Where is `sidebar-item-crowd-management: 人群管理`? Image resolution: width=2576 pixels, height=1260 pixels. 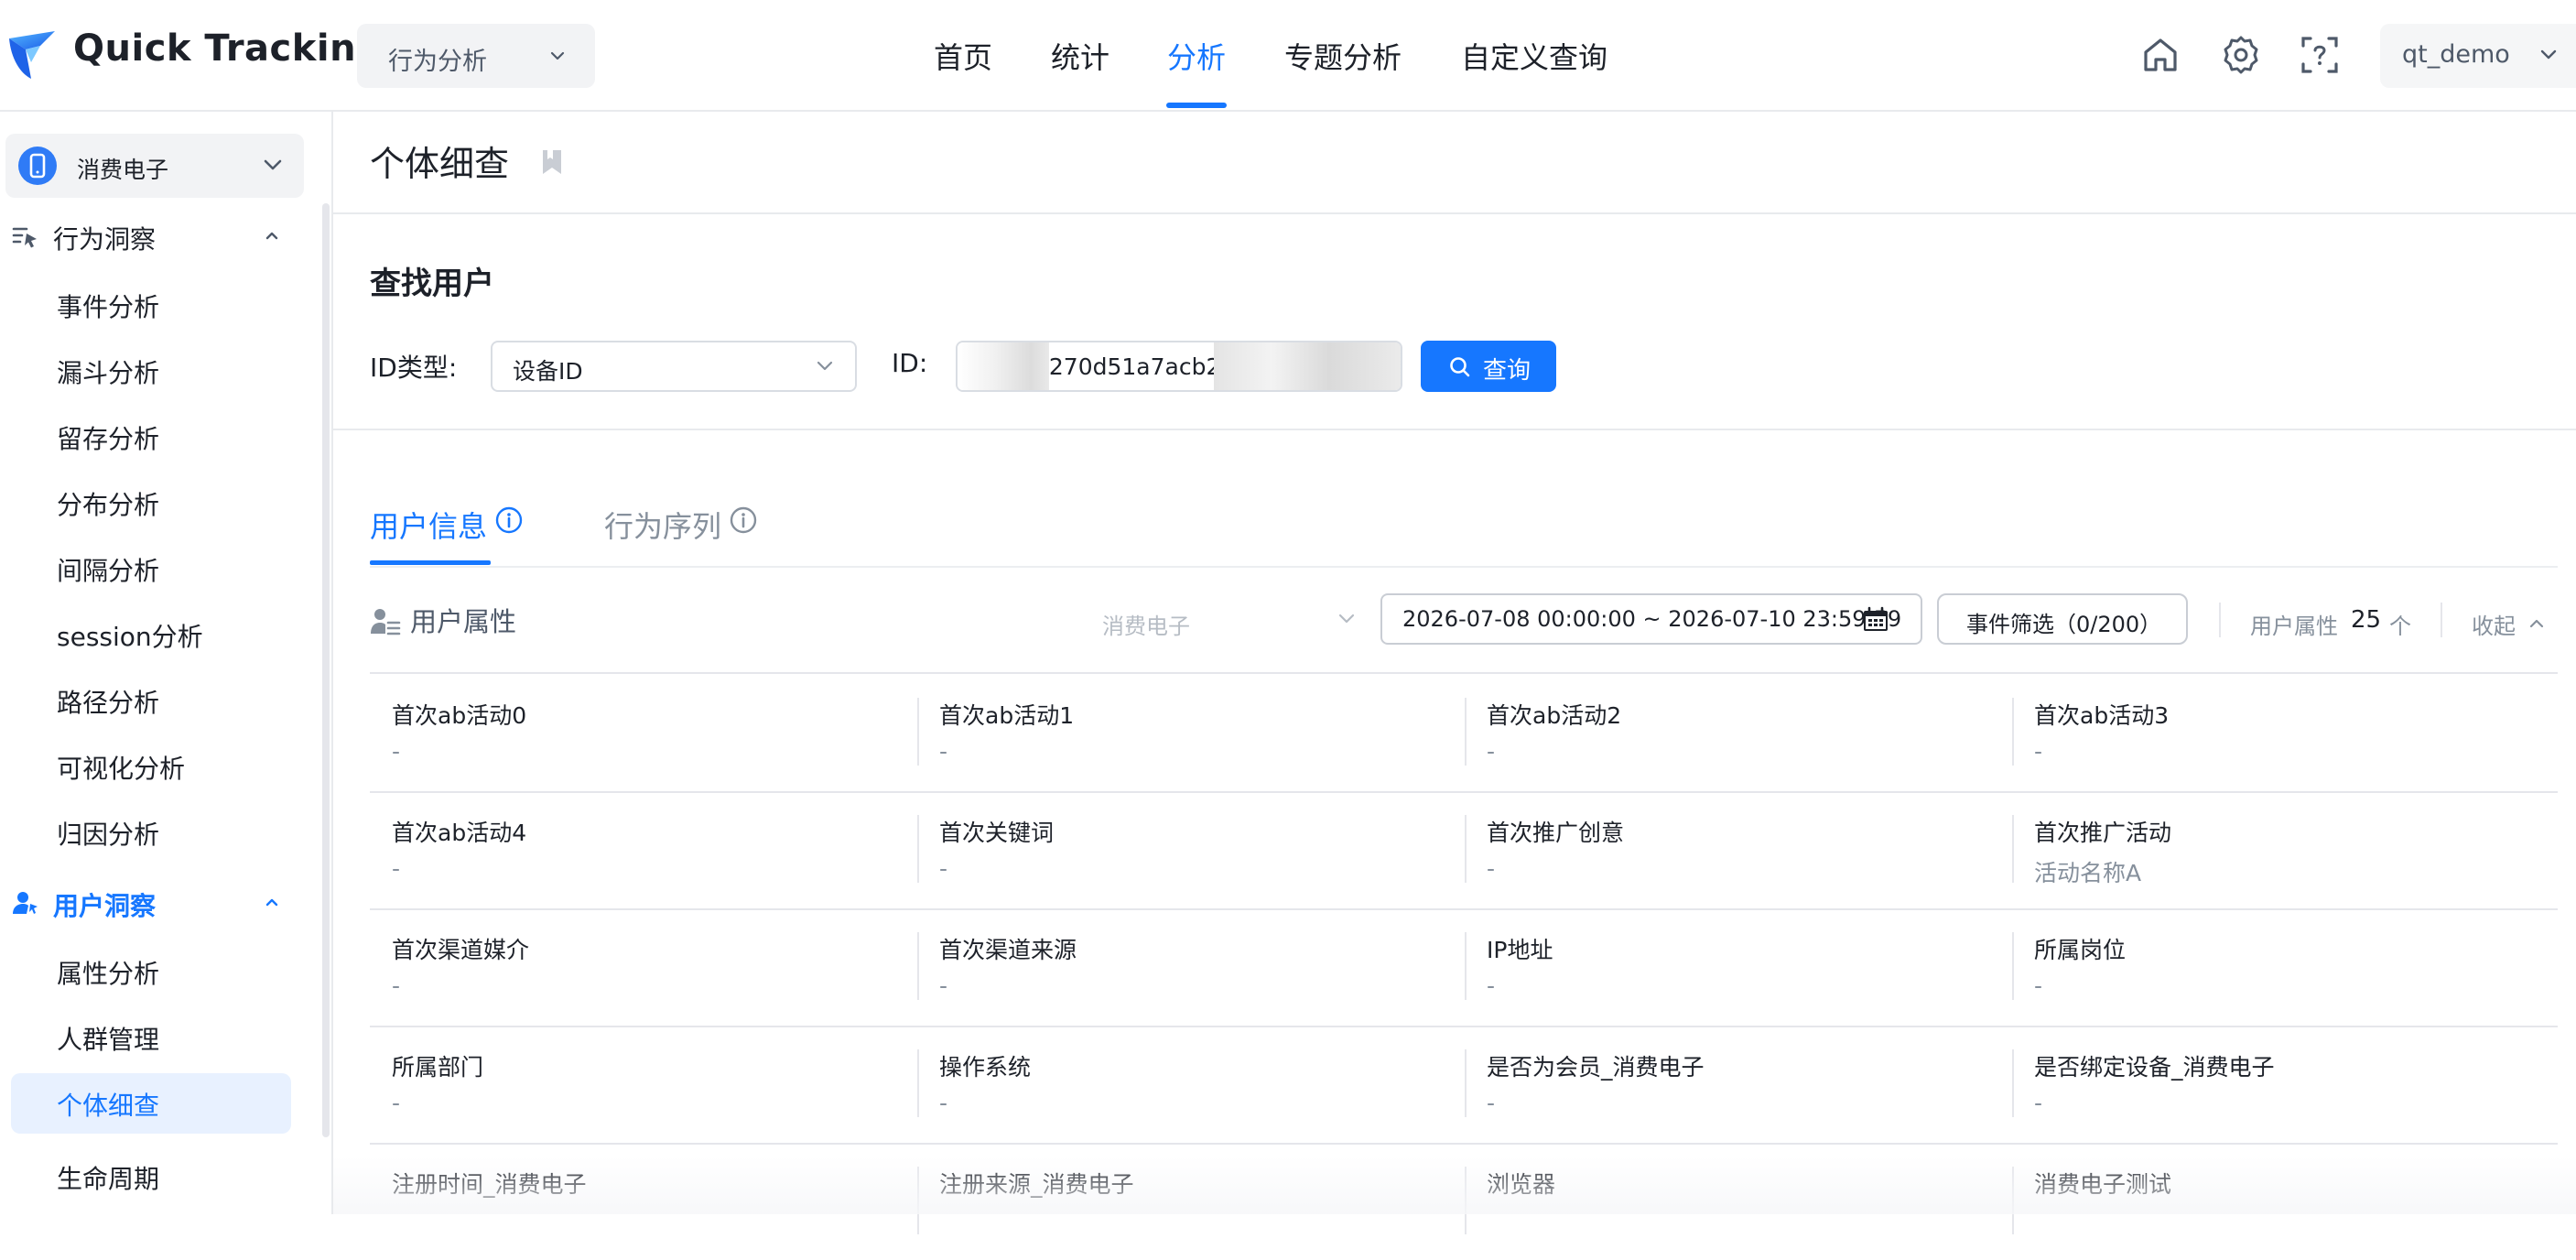 sidebar-item-crowd-management: 人群管理 is located at coordinates (151, 1037).